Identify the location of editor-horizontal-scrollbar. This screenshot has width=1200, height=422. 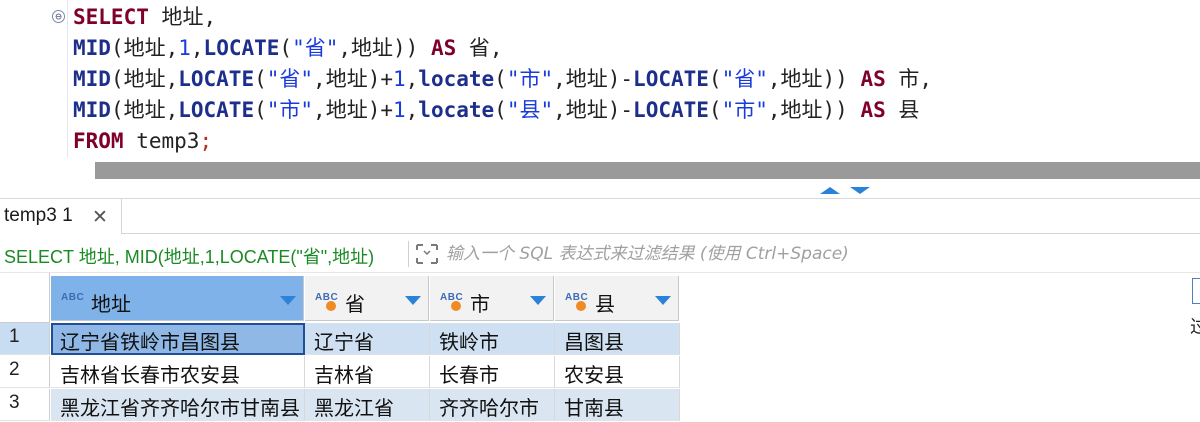
(647, 170).